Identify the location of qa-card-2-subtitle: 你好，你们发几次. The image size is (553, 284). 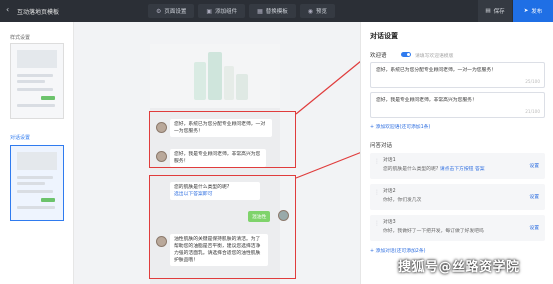
(402, 200).